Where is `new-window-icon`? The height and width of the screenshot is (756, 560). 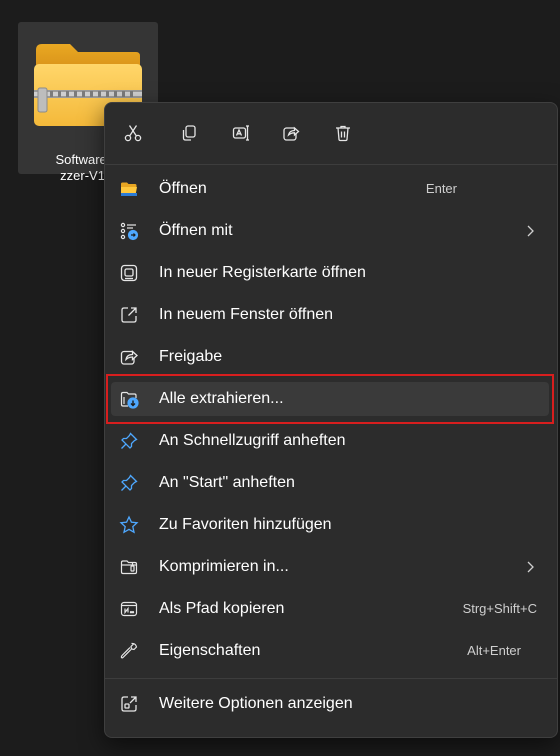
new-window-icon is located at coordinates (129, 315).